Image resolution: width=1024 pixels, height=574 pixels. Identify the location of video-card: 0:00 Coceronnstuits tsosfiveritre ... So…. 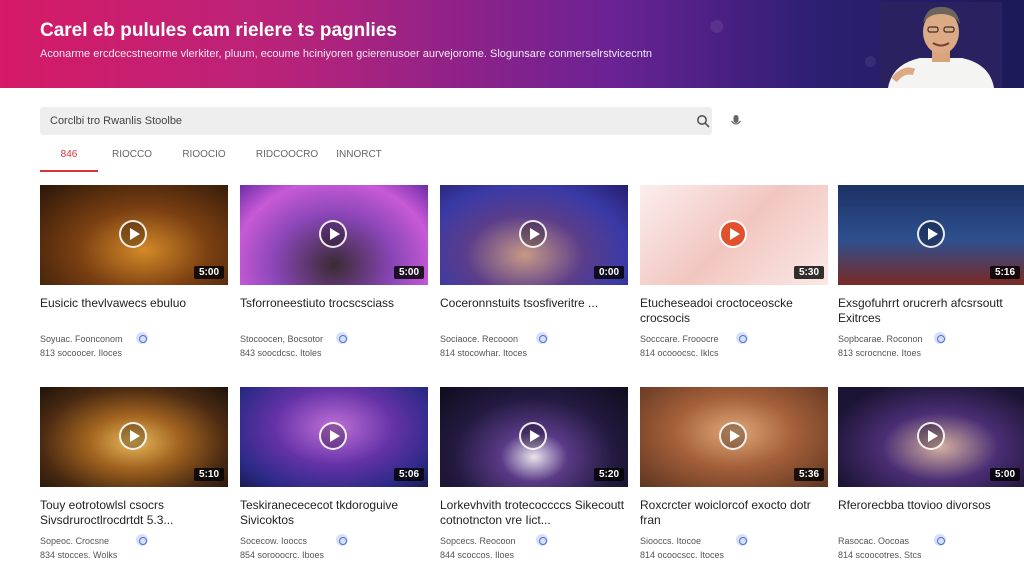
(534, 276).